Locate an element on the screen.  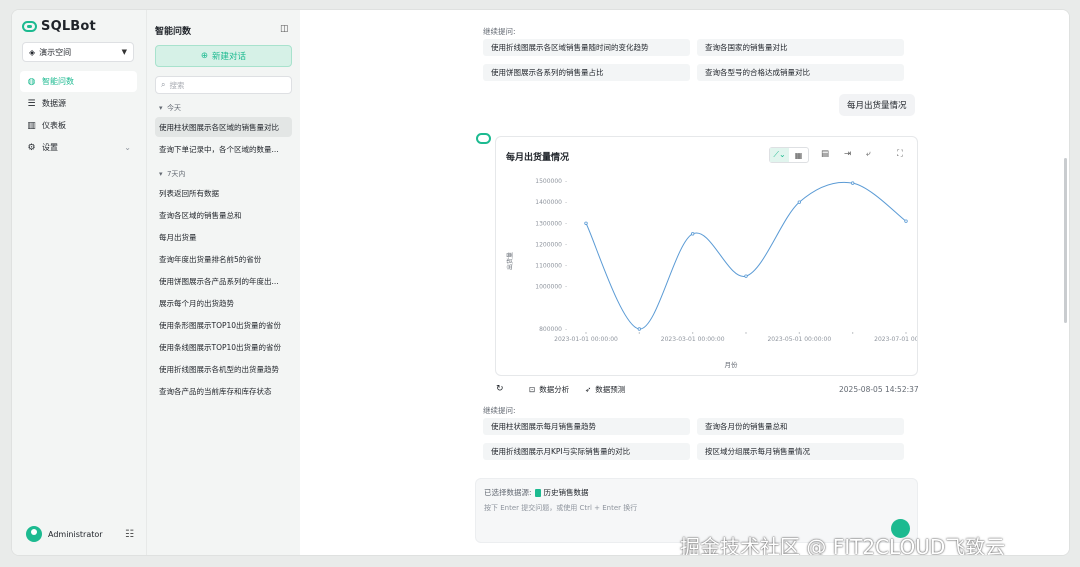
chat-item: 使用条形图展示TOP10出货量的省份 is located at coordinates (223, 325).